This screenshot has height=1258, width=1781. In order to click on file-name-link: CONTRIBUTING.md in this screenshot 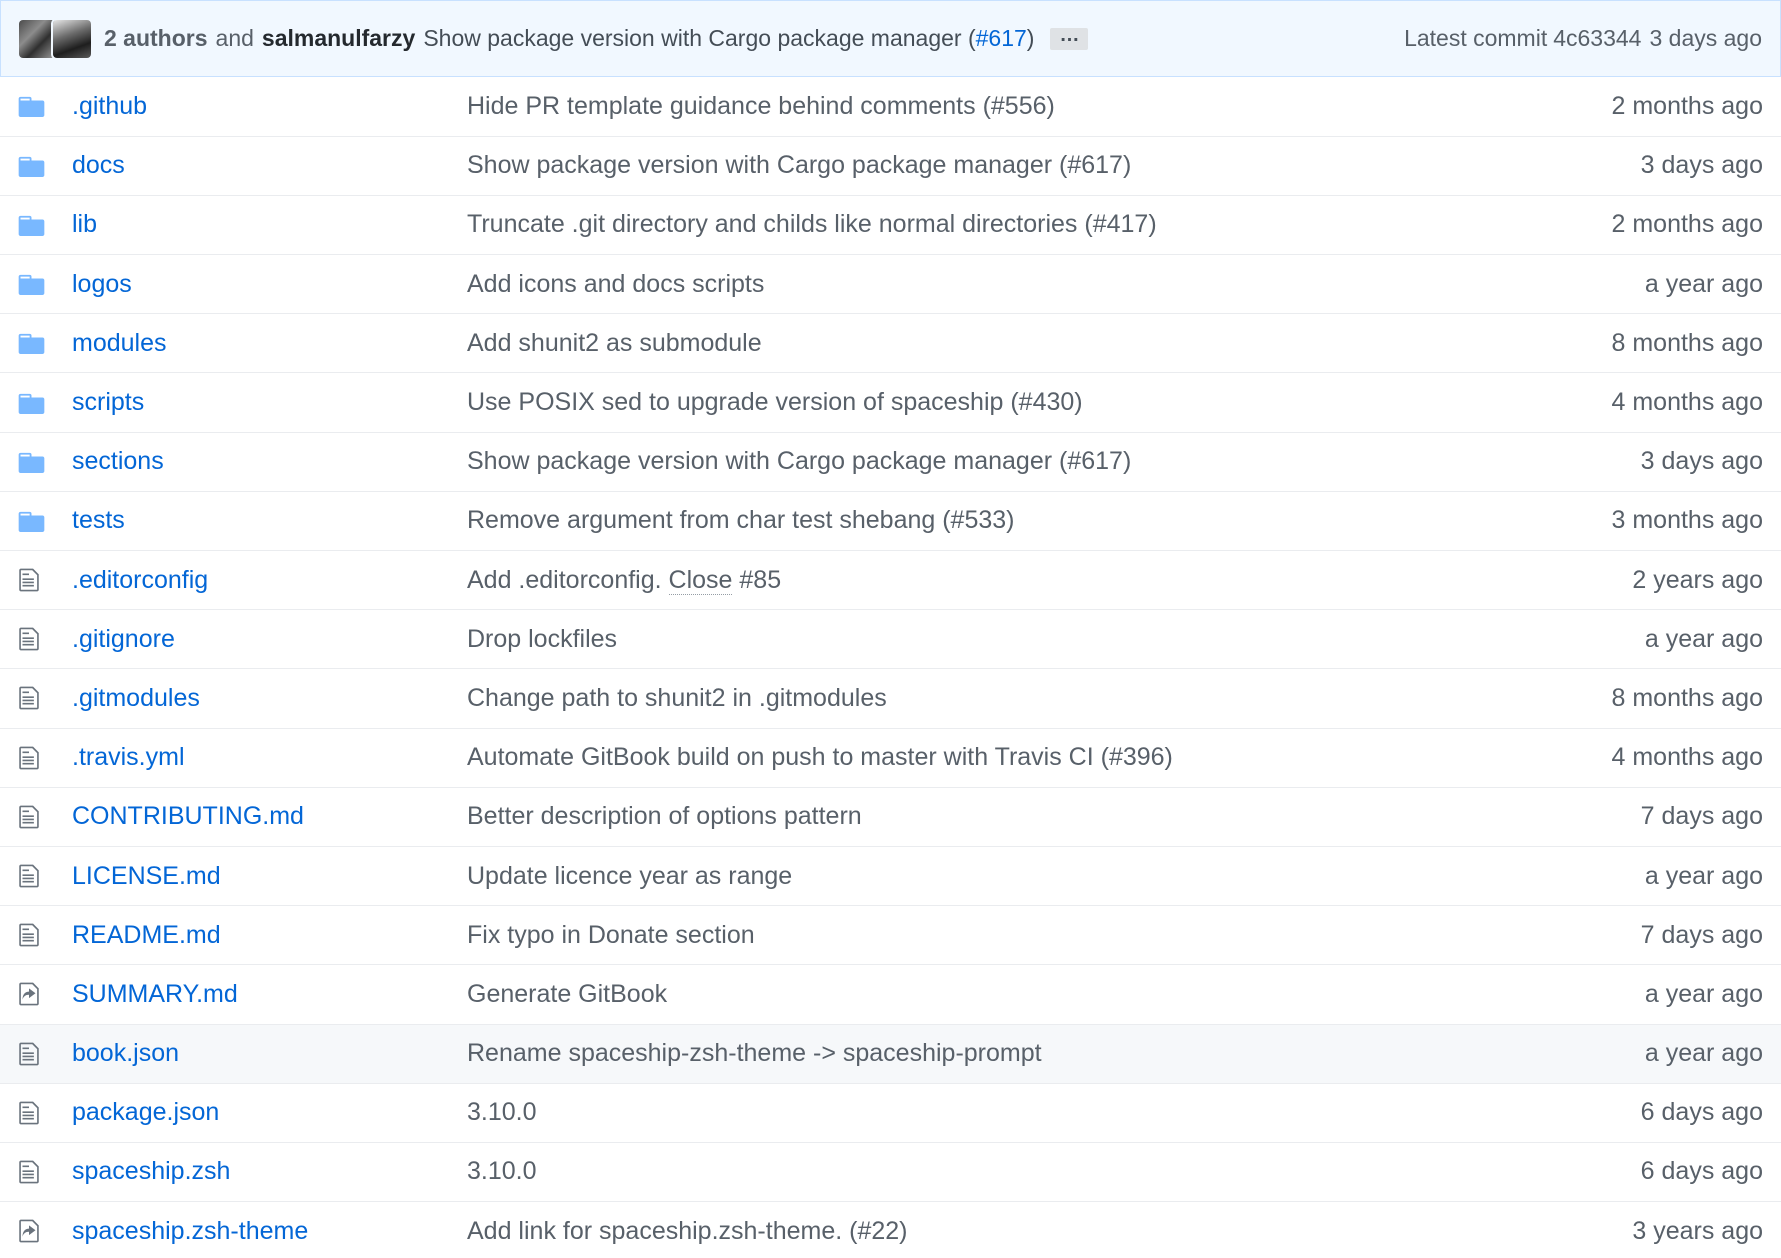, I will do `click(188, 816)`.